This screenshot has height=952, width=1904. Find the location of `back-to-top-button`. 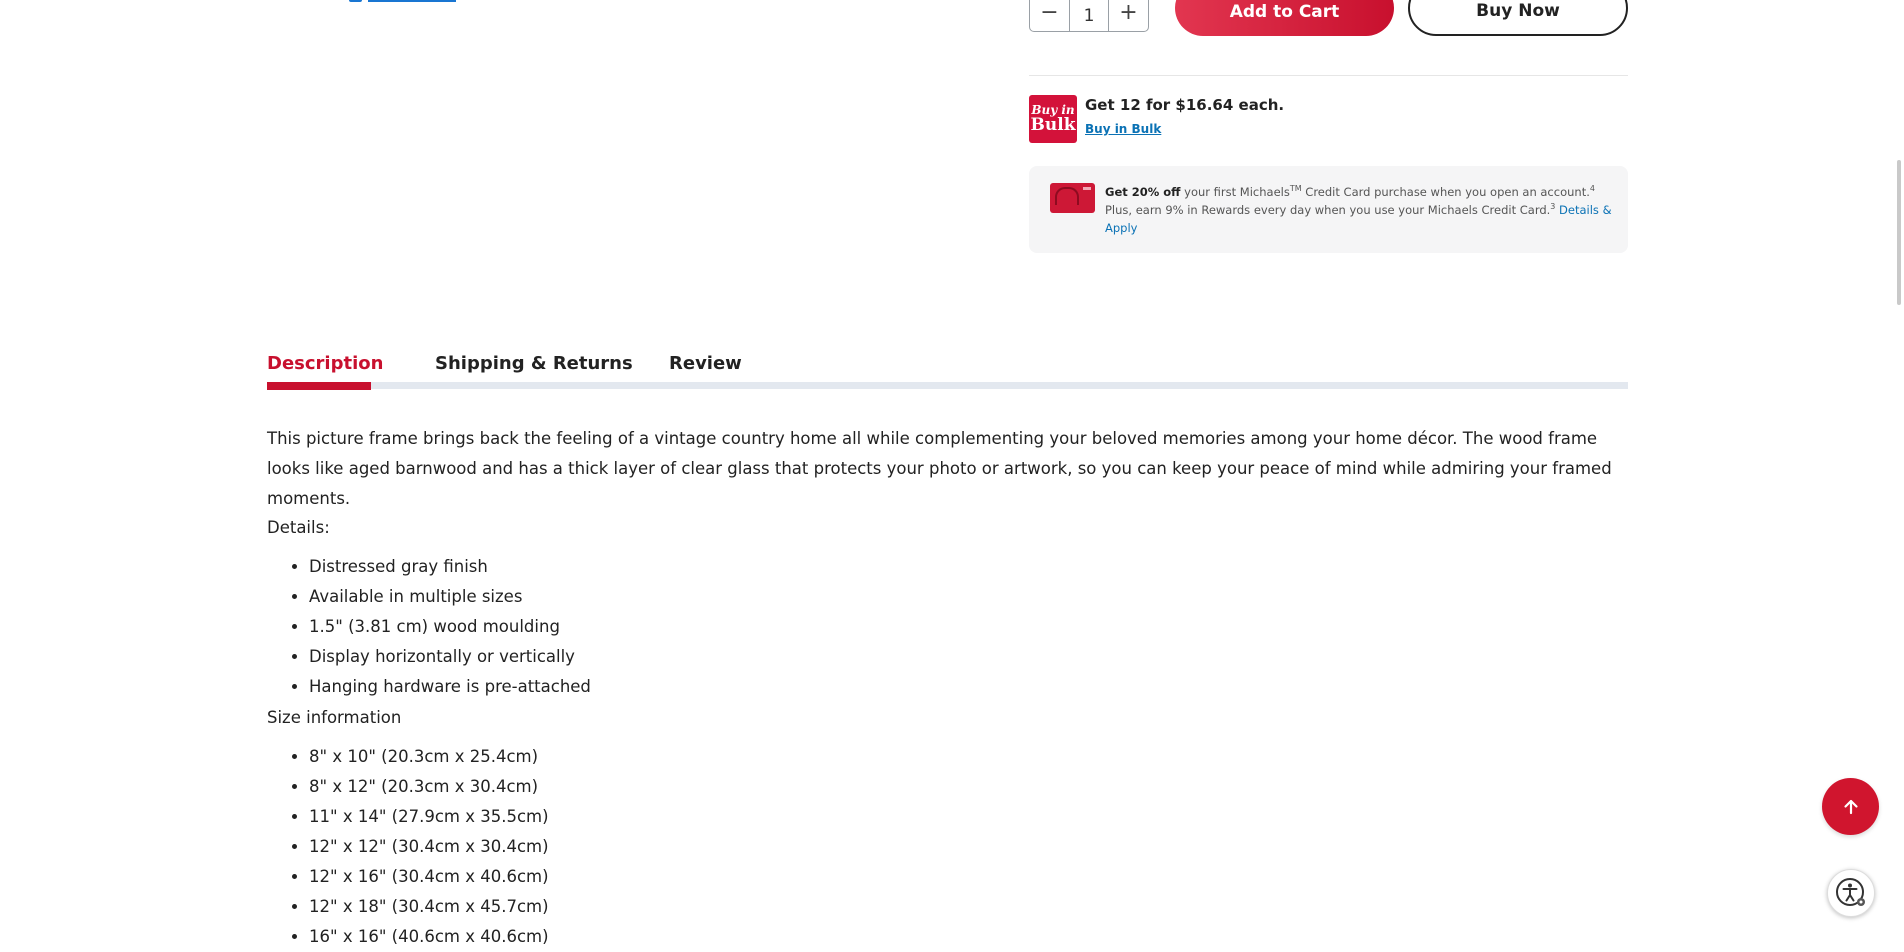

back-to-top-button is located at coordinates (1850, 806).